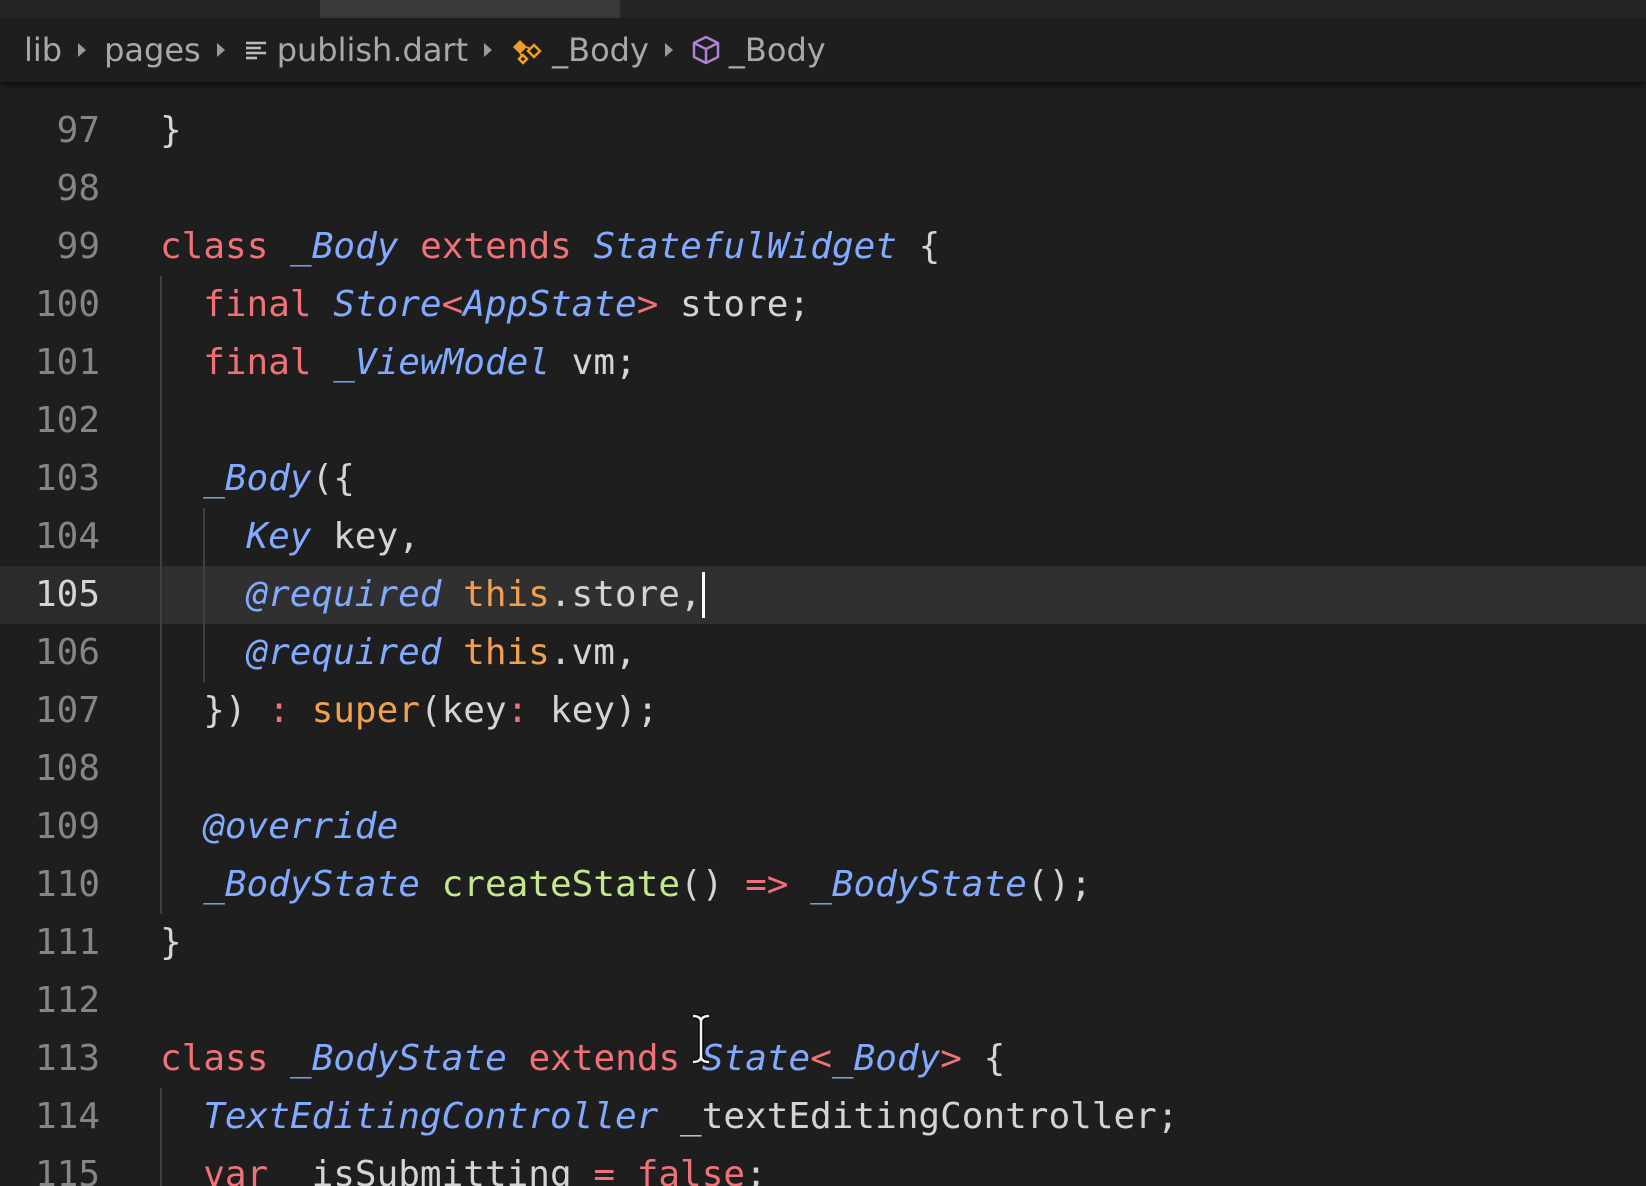  Describe the element at coordinates (387, 304) in the screenshot. I see `code-token: Store` at that location.